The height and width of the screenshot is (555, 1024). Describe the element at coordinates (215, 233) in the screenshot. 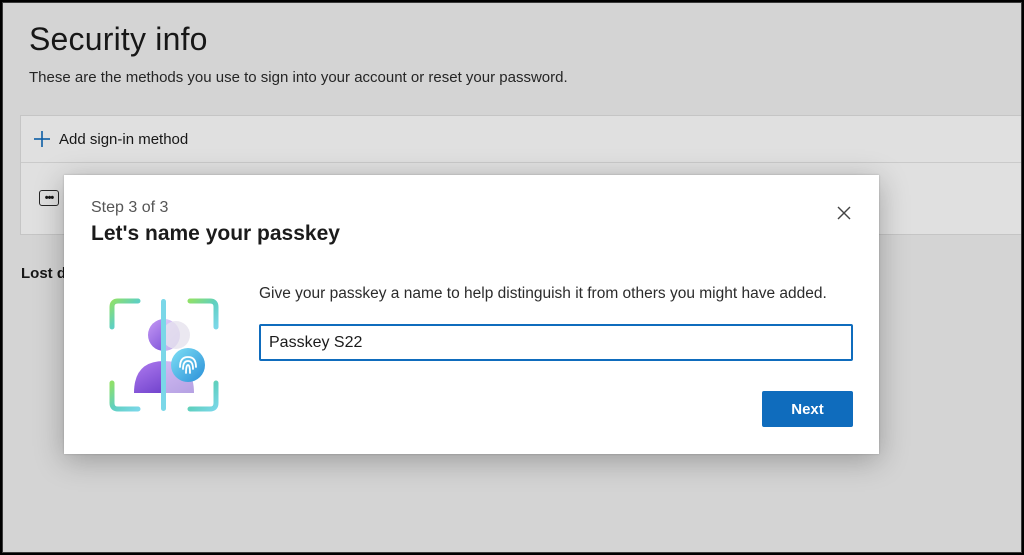

I see `dialog-title: Let's name your passkey` at that location.